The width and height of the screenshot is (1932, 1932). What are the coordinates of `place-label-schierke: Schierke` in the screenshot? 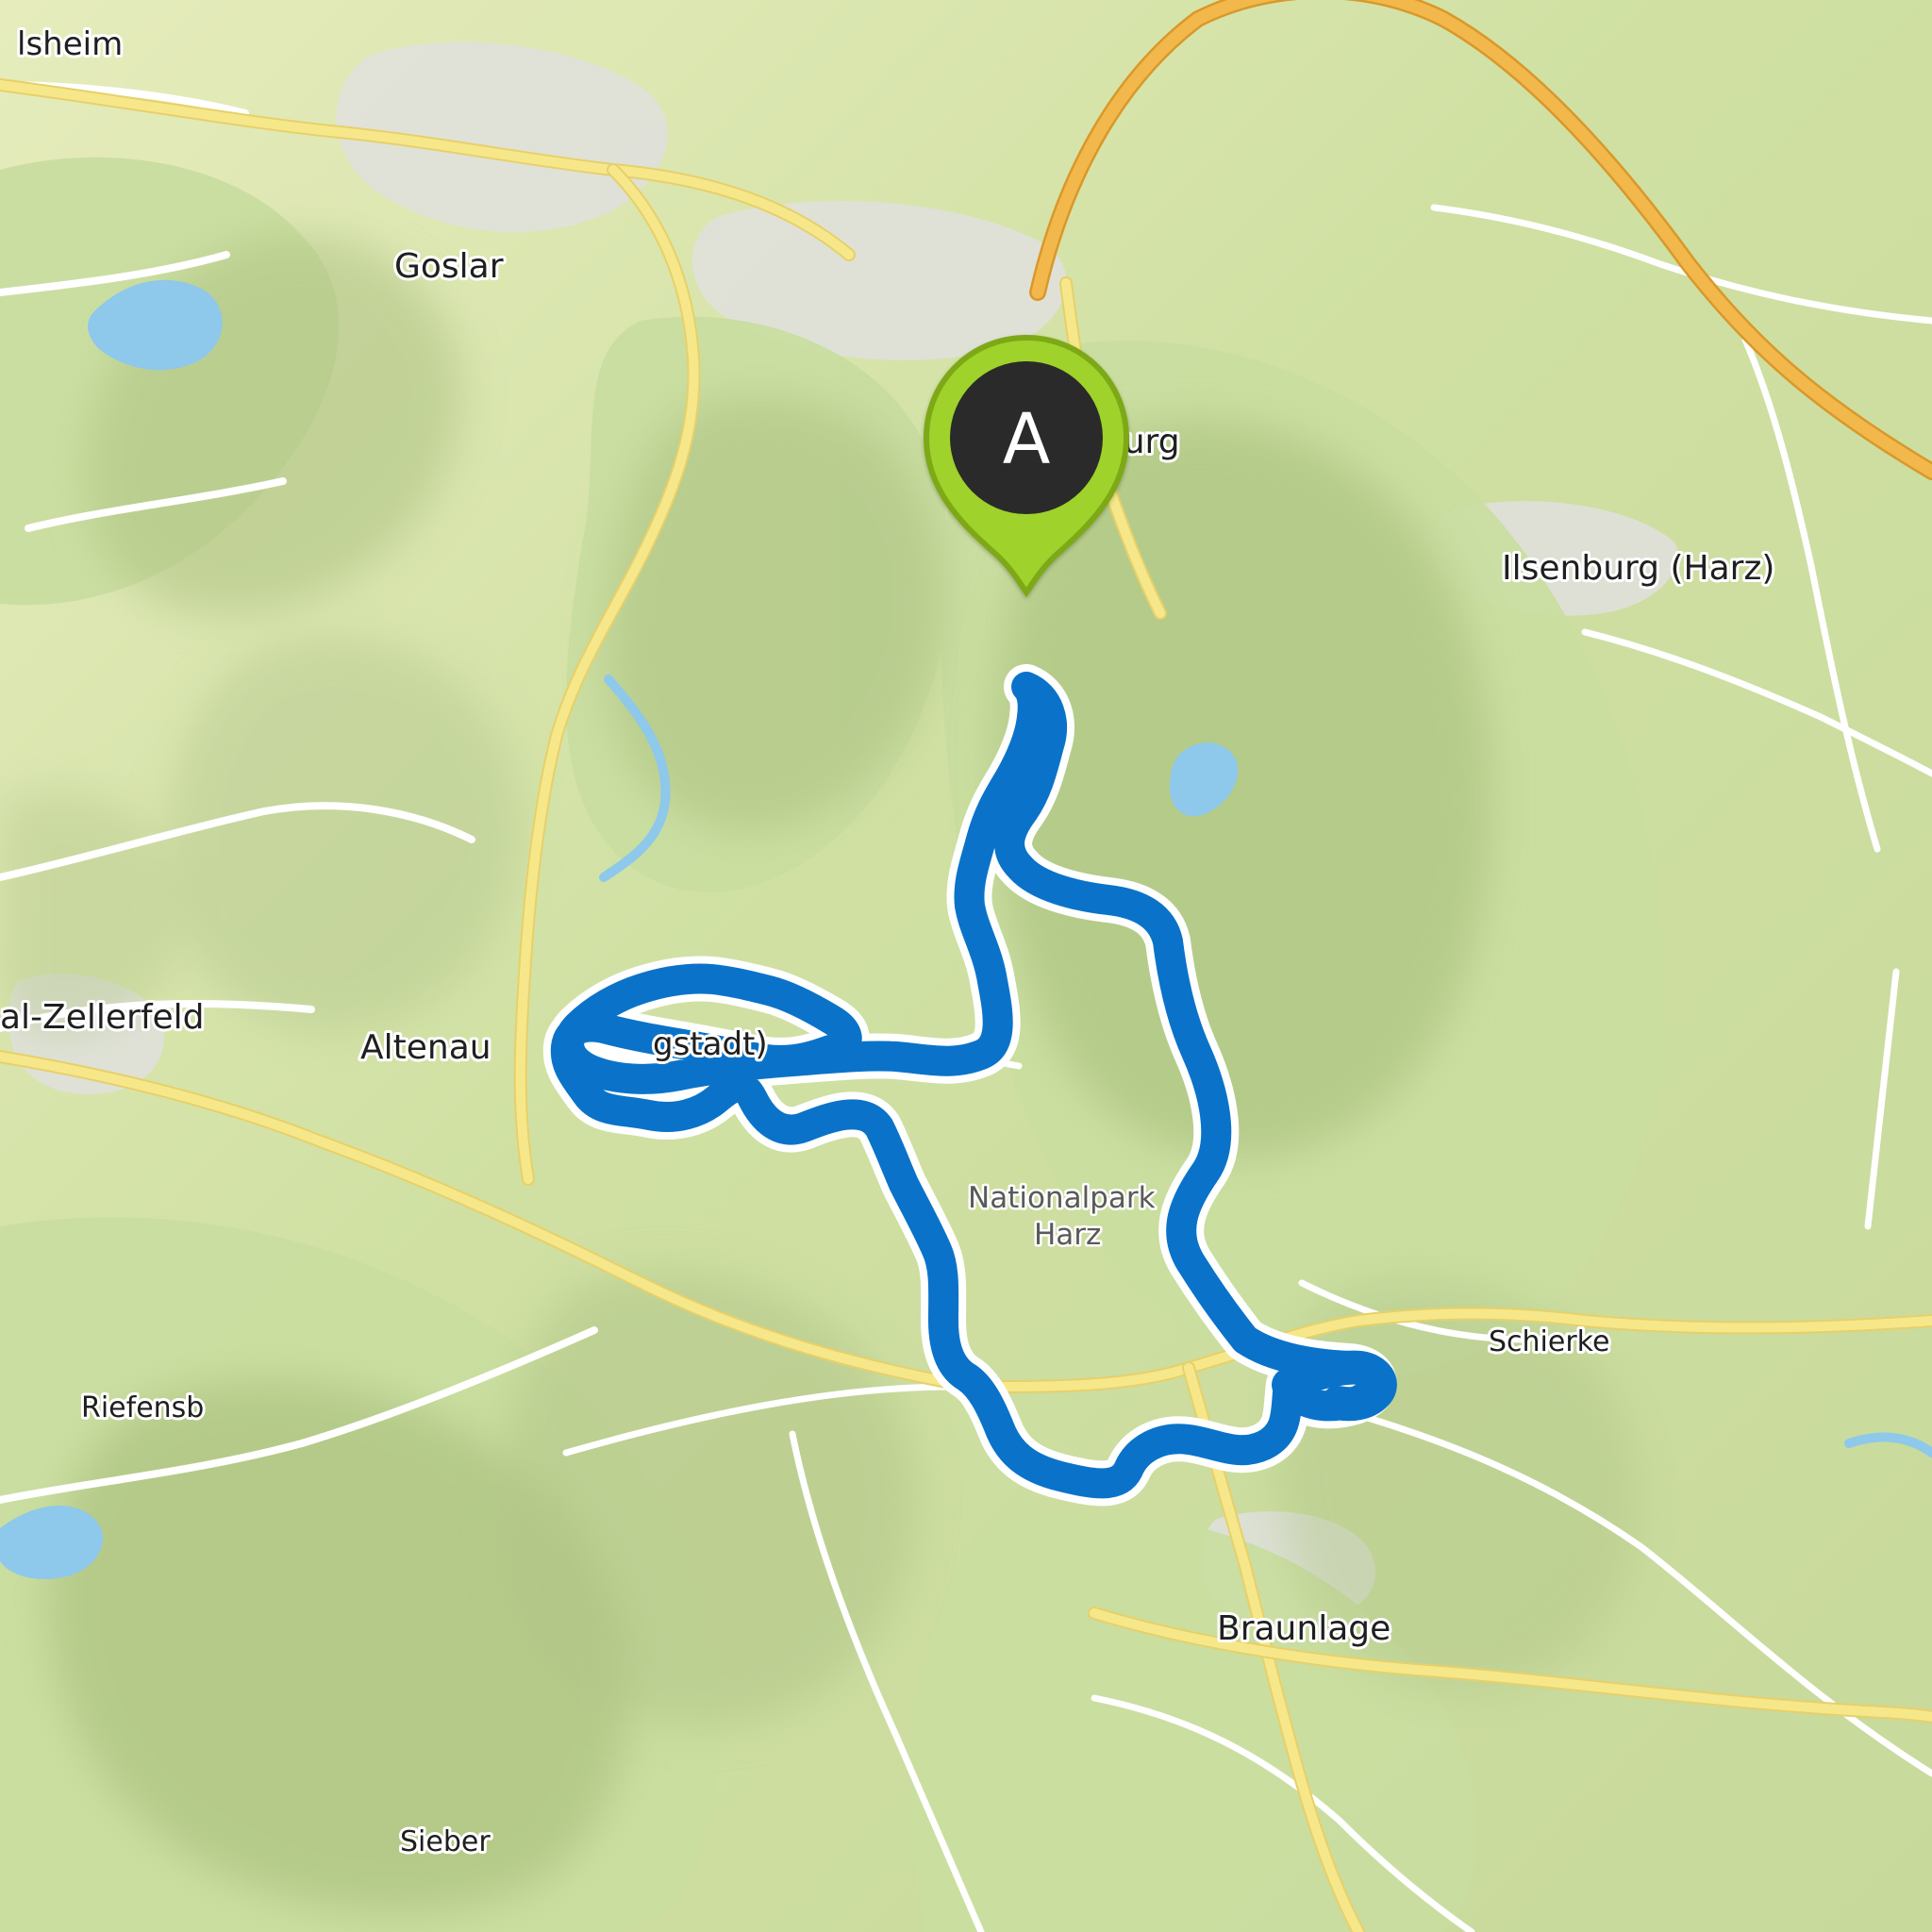 It's located at (1549, 1341).